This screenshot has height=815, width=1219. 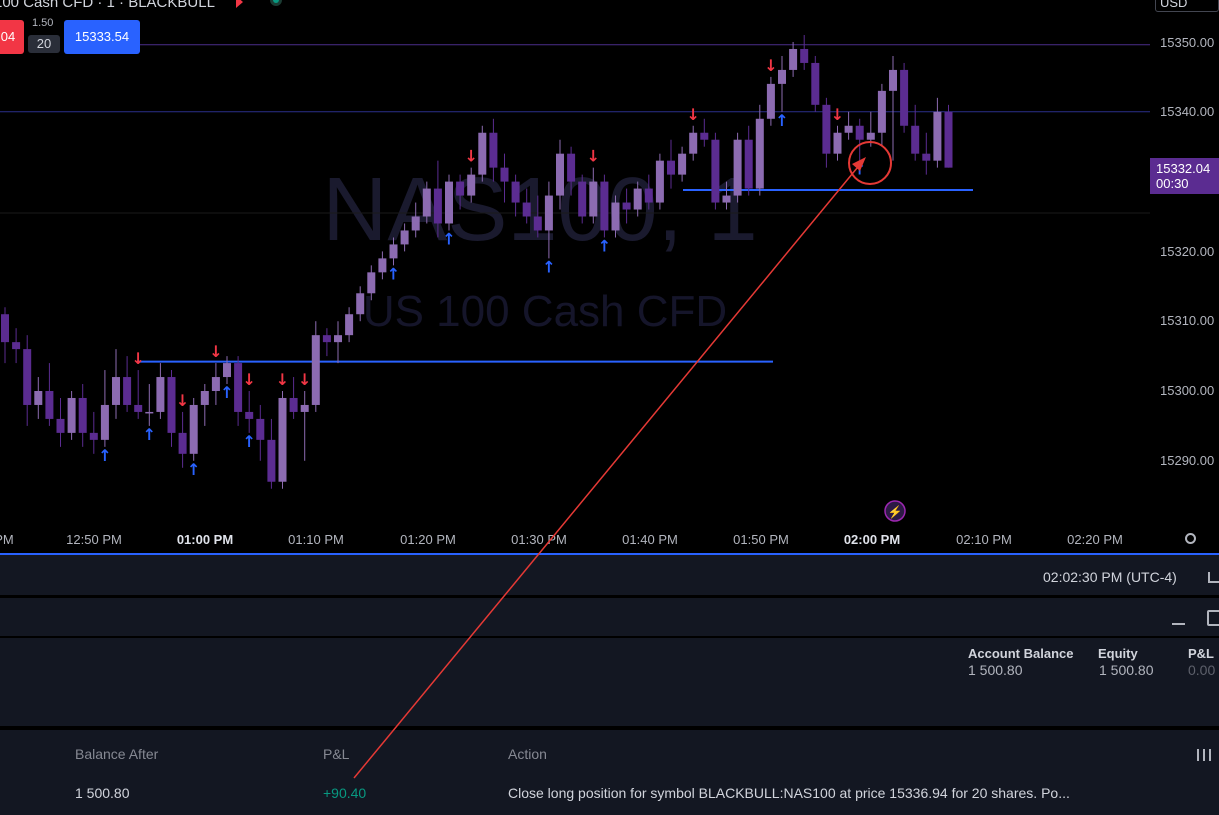 What do you see at coordinates (1172, 183) in the screenshot?
I see `bar-countdown: 00:30` at bounding box center [1172, 183].